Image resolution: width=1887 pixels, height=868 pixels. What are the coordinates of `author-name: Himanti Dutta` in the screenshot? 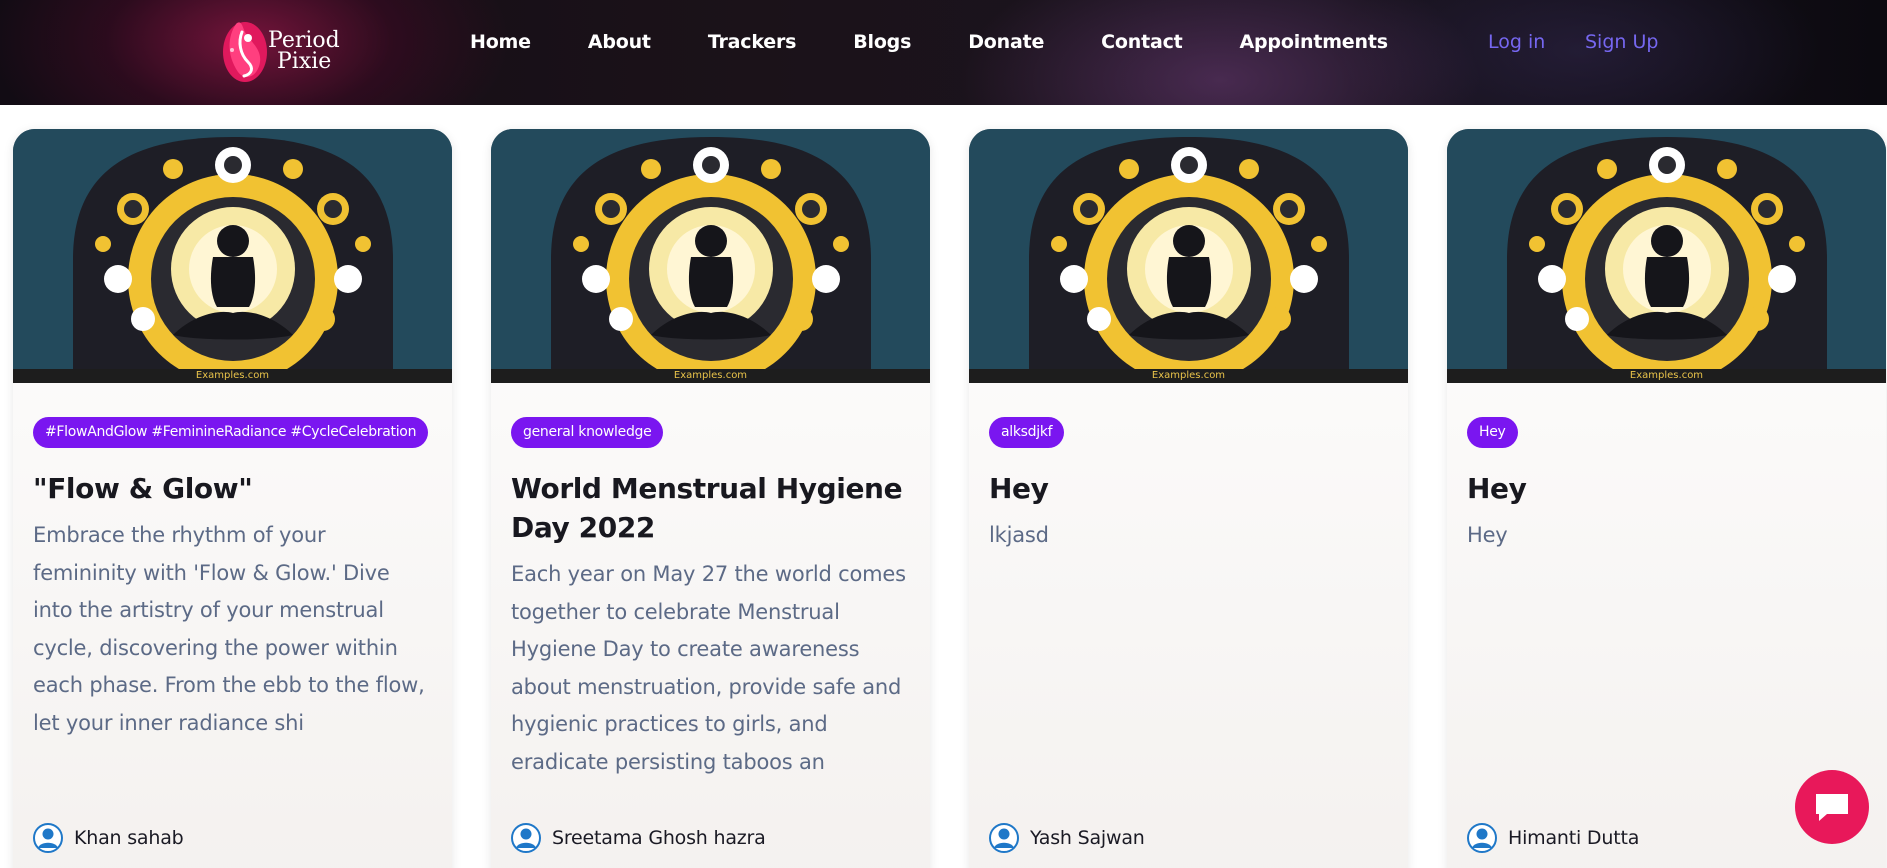 It's located at (1573, 838).